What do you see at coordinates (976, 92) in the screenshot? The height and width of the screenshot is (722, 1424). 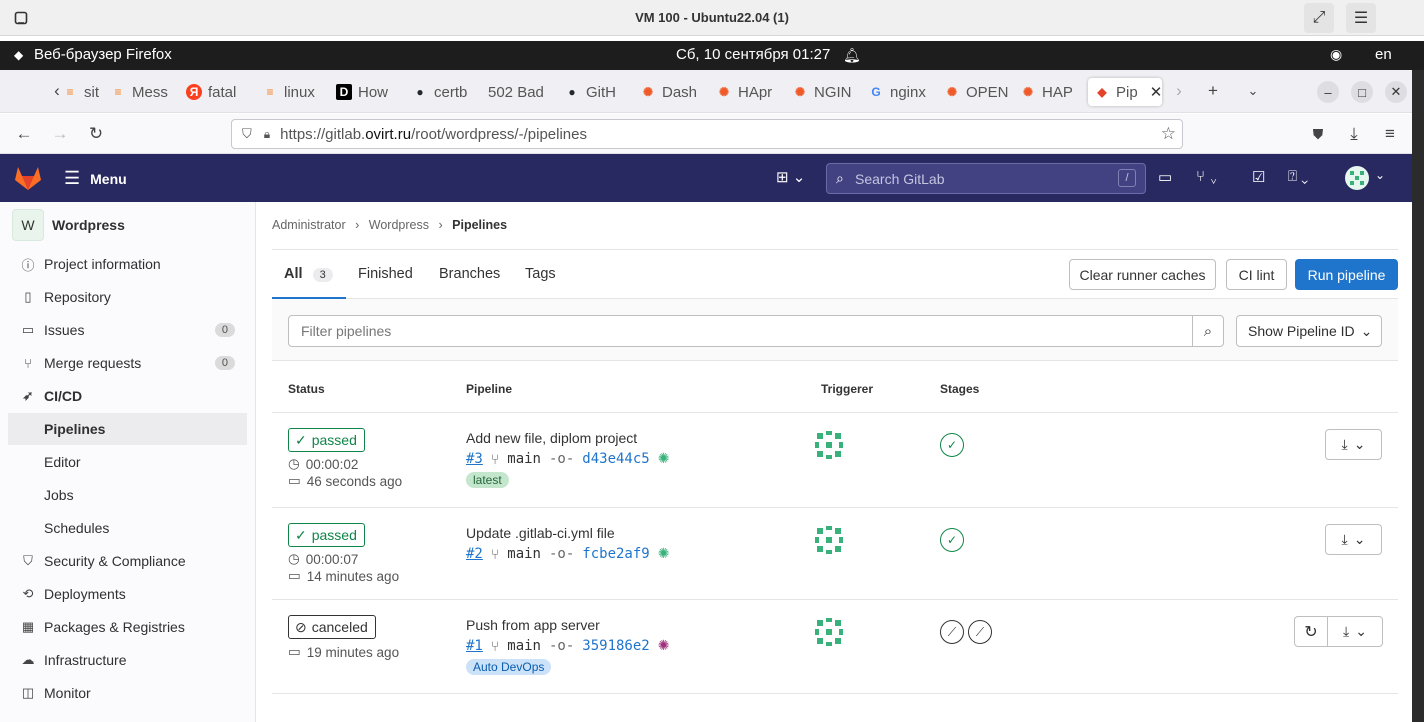 I see `browser-tab: ✺ OPEN` at bounding box center [976, 92].